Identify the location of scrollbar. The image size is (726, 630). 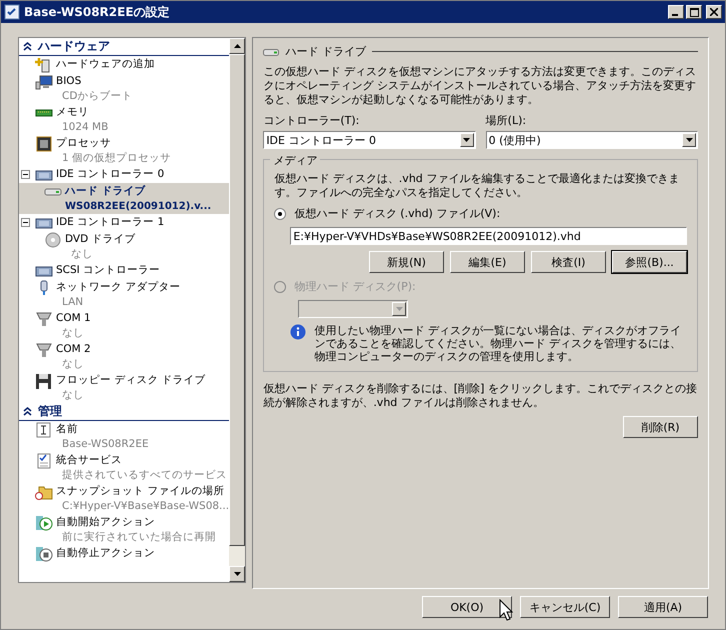
(237, 310).